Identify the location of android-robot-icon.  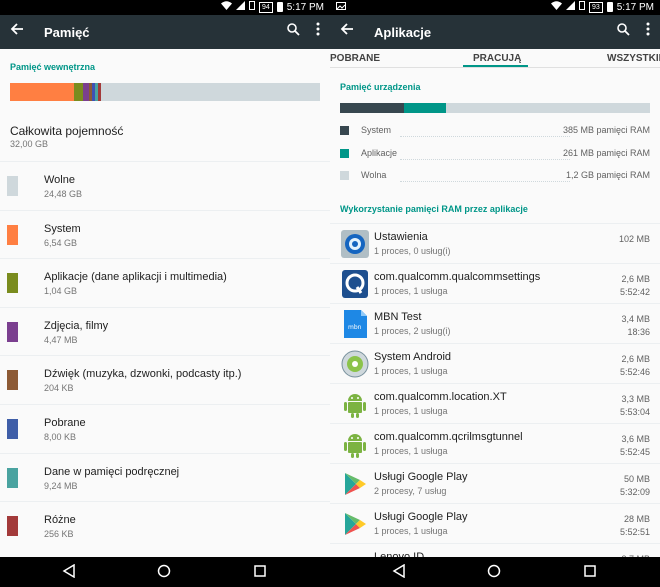
(355, 404).